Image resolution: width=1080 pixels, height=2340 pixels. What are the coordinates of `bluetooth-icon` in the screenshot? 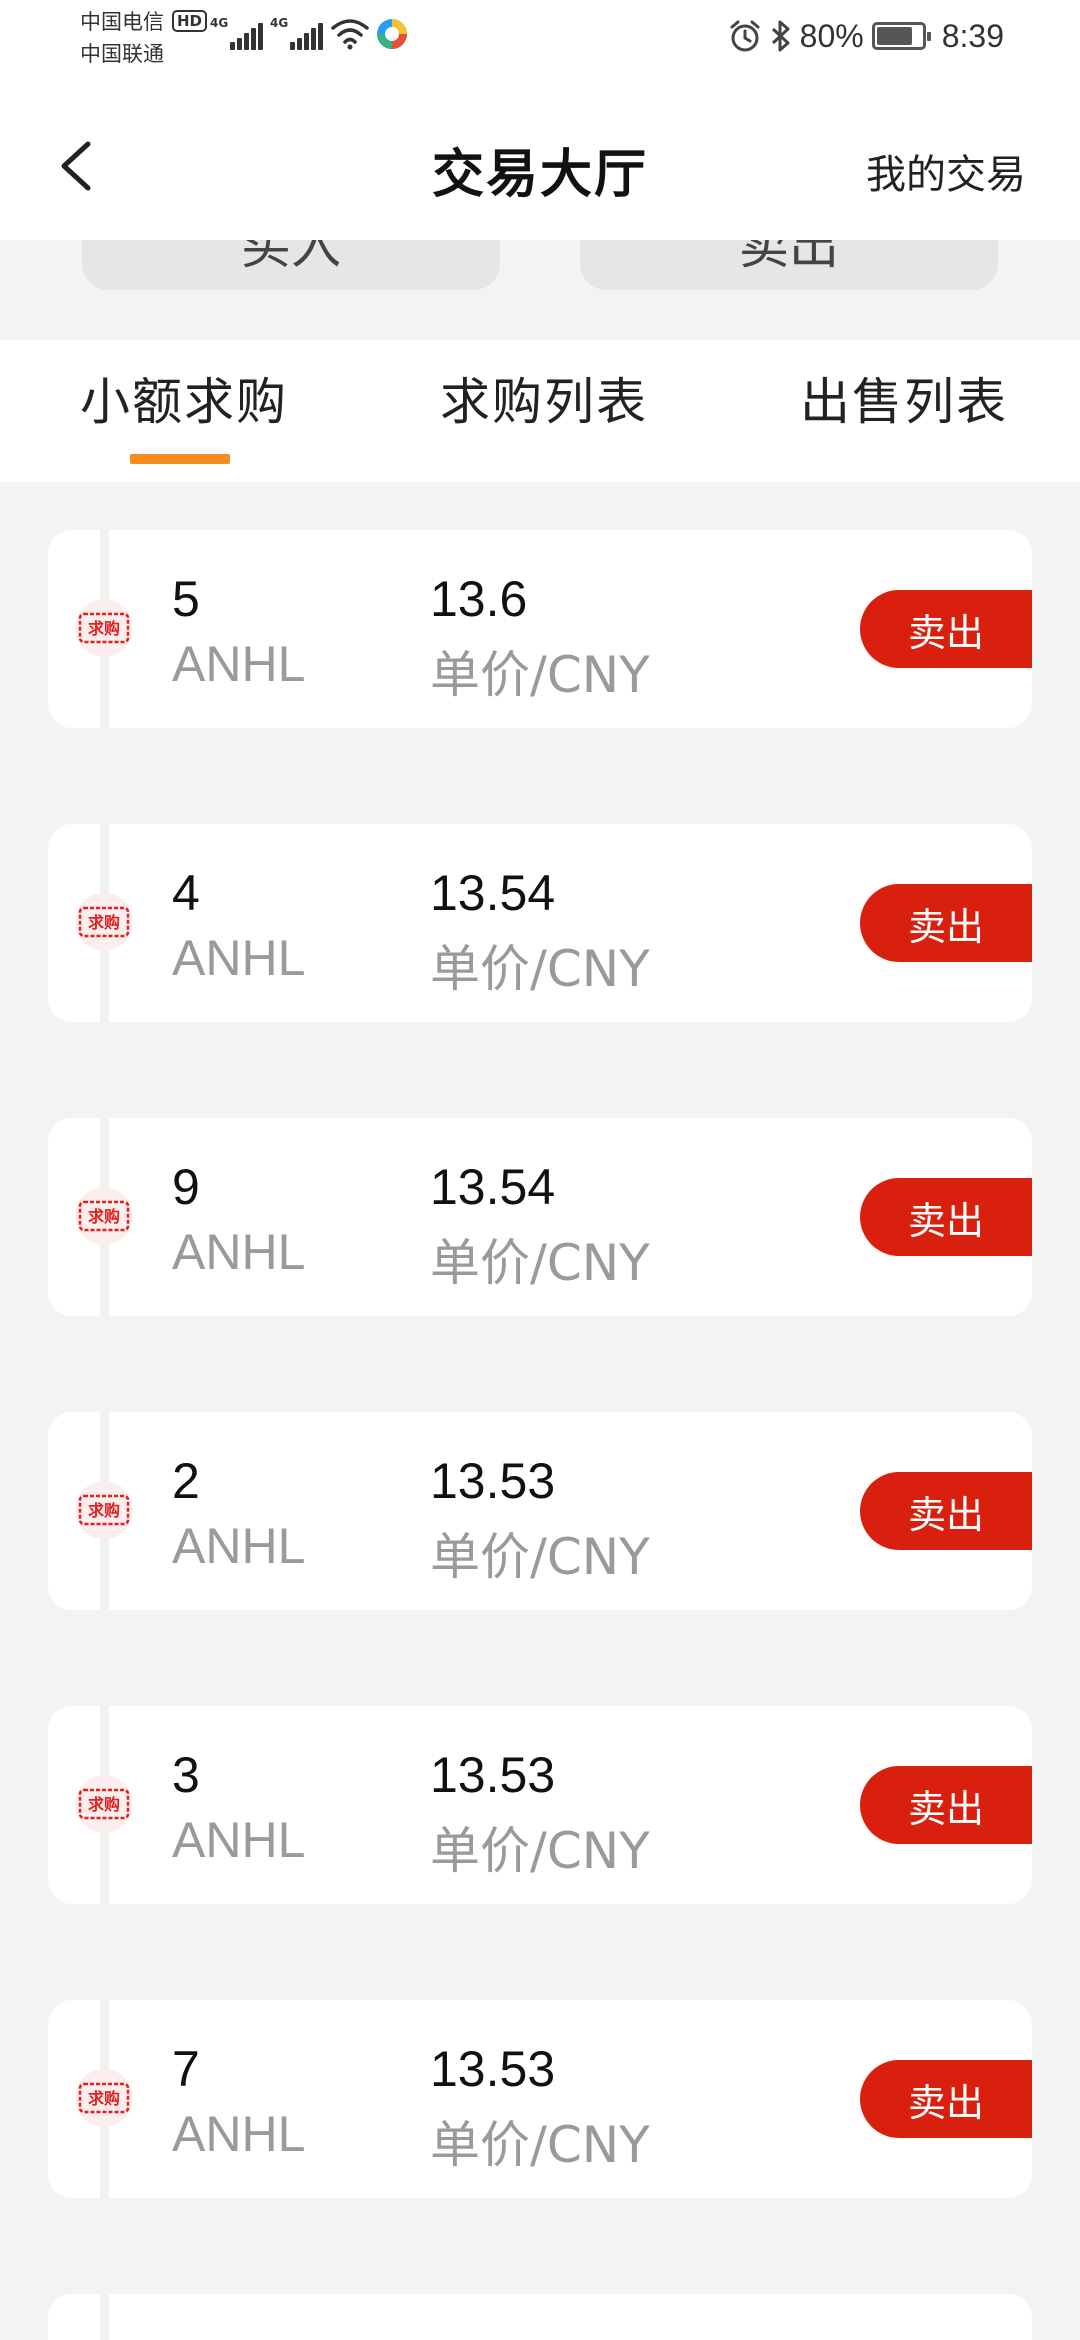 It's located at (780, 36).